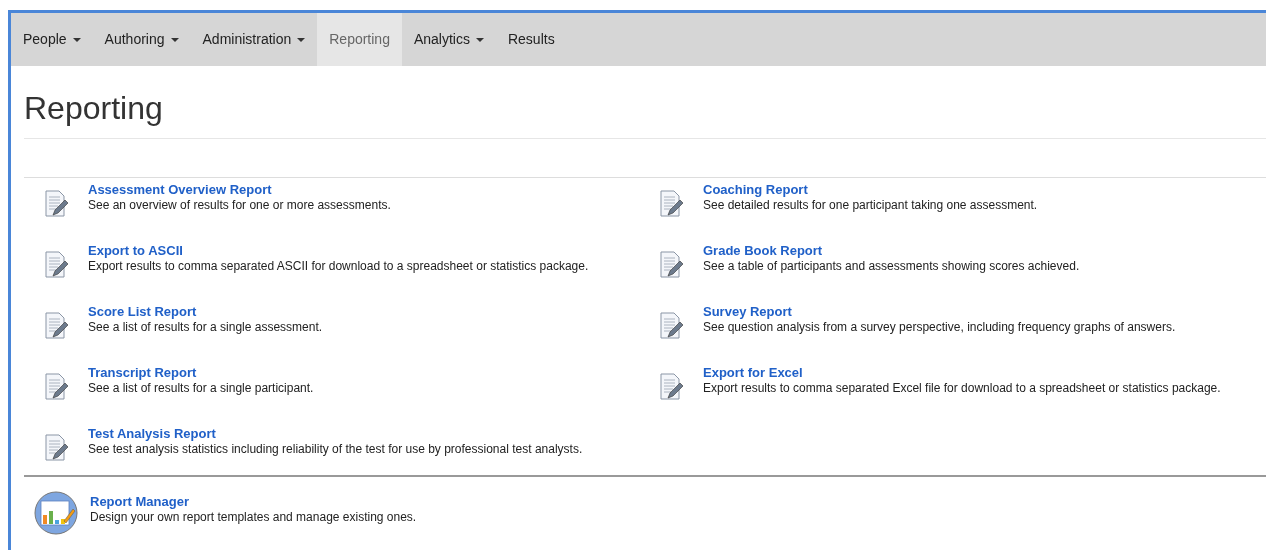  Describe the element at coordinates (335, 449) in the screenshot. I see `report-description: See test analysis statistics including reliability of the test for use by professional test analysts.` at that location.